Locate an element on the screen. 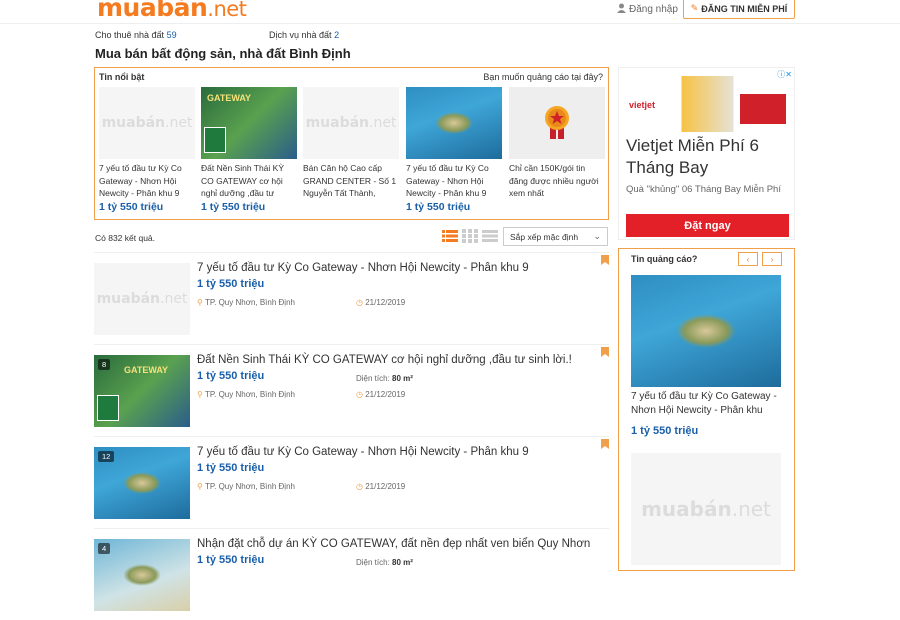  advertise-here-link: Bạn muốn quảng cáo tại đây? is located at coordinates (543, 77).